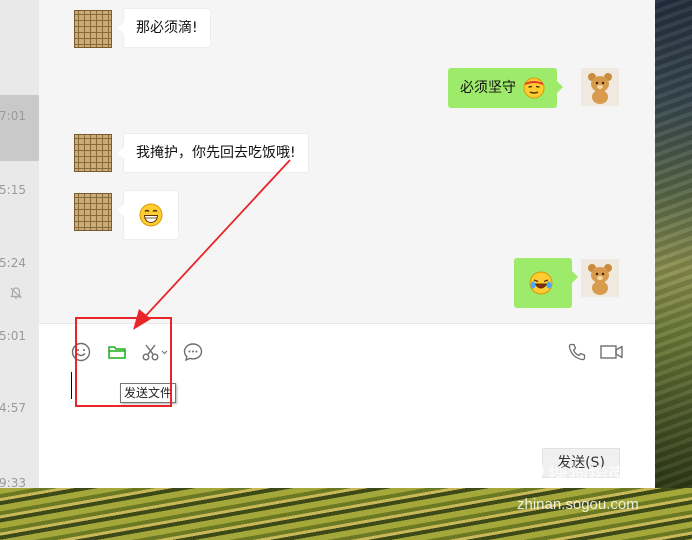 The height and width of the screenshot is (540, 692). Describe the element at coordinates (19, 128) in the screenshot. I see `session-item-active: 7:01` at that location.